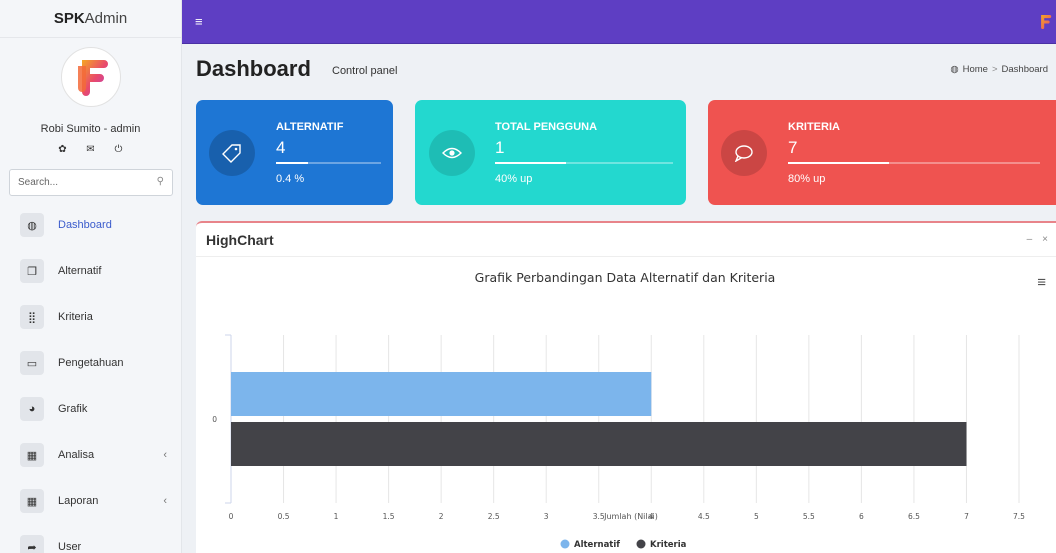 The height and width of the screenshot is (553, 1056). What do you see at coordinates (32, 544) in the screenshot?
I see `share-icon: ➦` at bounding box center [32, 544].